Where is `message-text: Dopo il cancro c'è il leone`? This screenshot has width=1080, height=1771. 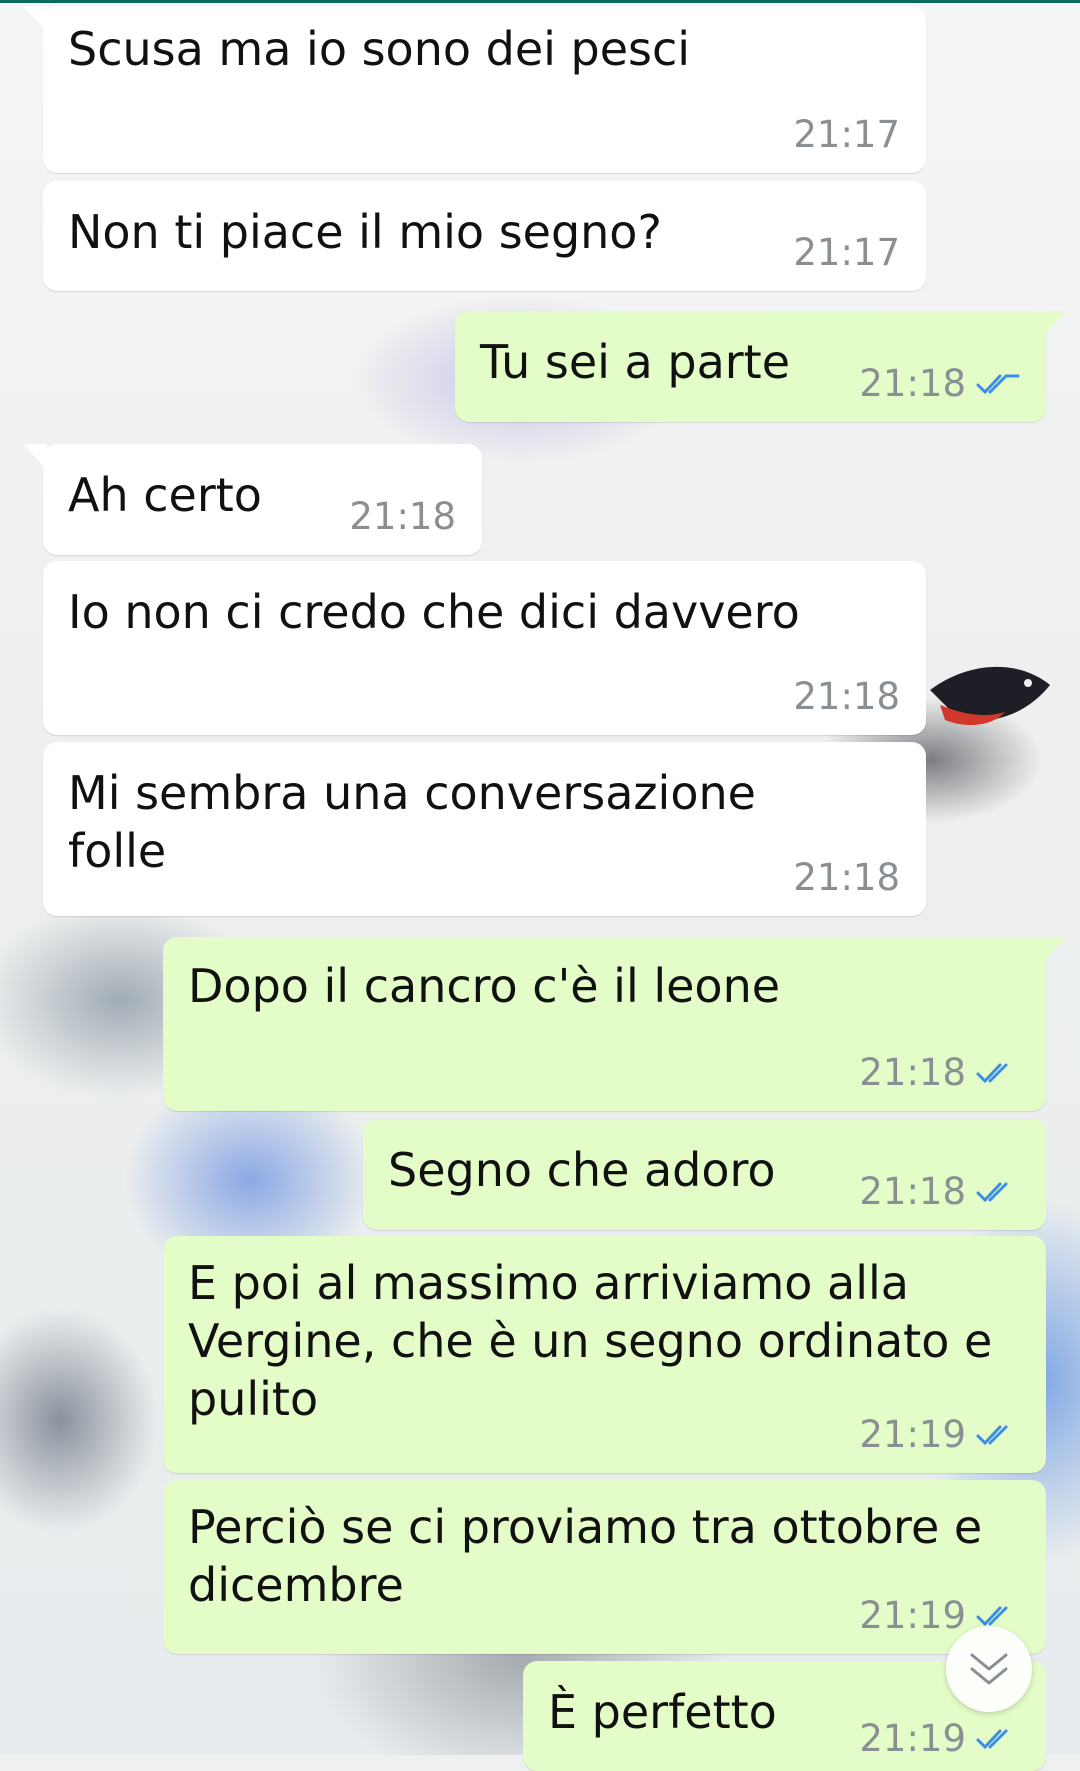
message-text: Dopo il cancro c'è il leone is located at coordinates (484, 986).